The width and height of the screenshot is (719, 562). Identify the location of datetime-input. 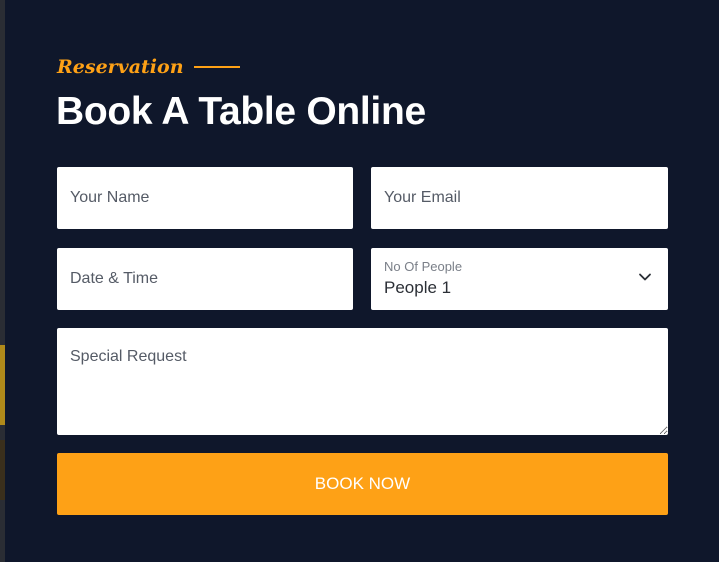
(205, 279).